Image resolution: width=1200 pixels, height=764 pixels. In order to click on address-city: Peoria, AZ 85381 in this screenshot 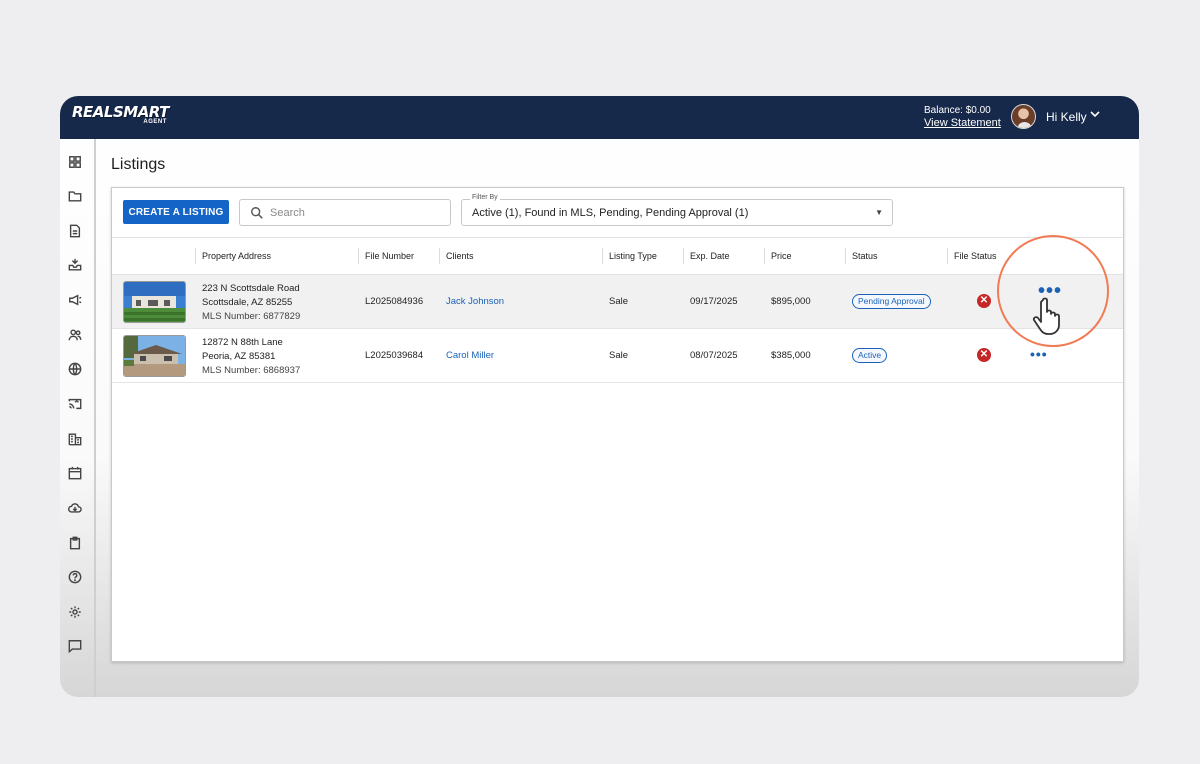, I will do `click(239, 356)`.